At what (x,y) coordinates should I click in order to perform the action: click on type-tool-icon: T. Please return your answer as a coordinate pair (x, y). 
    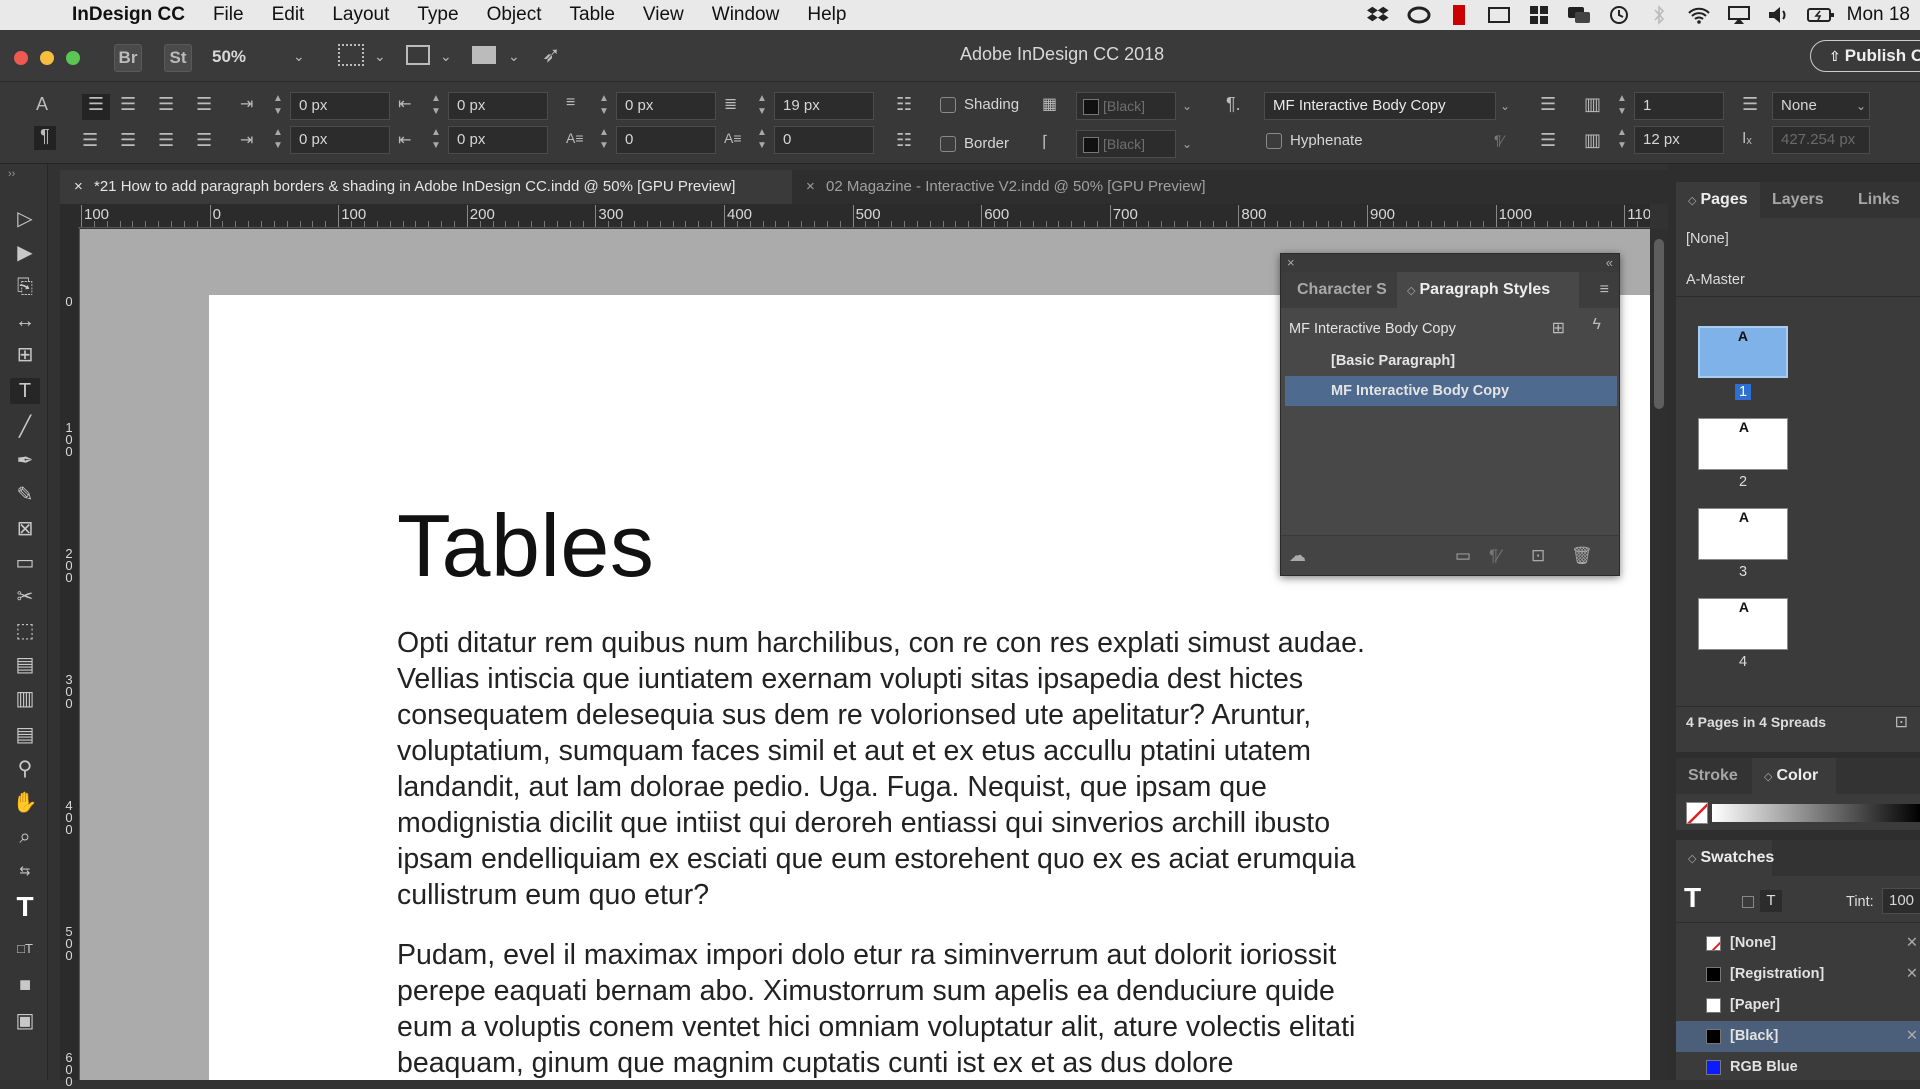
    Looking at the image, I should click on (25, 391).